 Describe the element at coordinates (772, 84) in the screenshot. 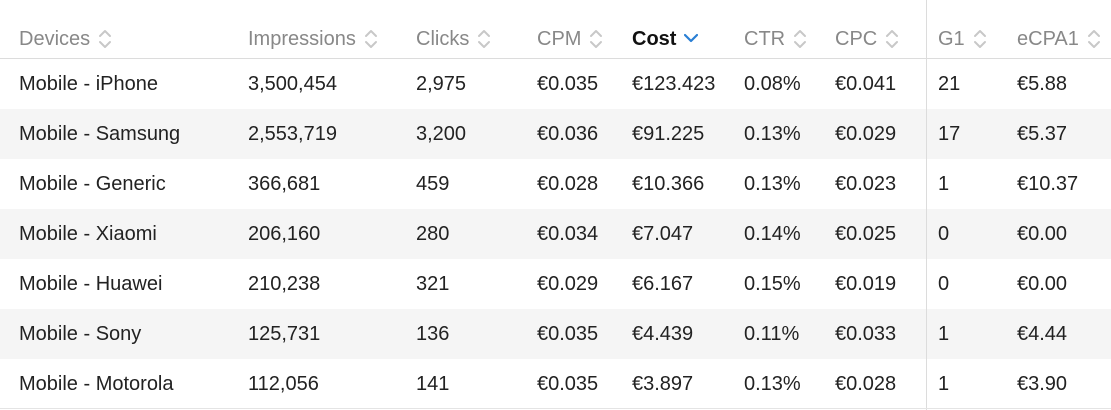

I see `cell-ctr: 0.08%` at that location.